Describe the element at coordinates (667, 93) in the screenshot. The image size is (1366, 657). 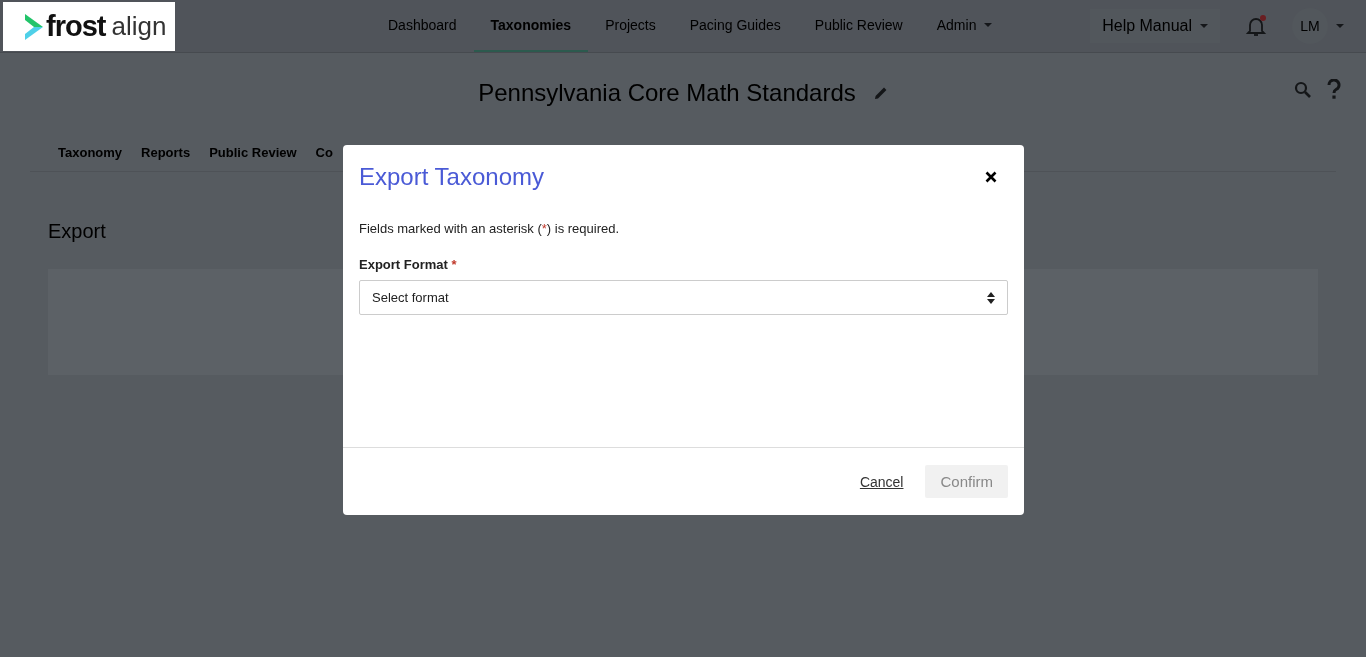
I see `page-title: Pennsylvania Core Math Standards` at that location.